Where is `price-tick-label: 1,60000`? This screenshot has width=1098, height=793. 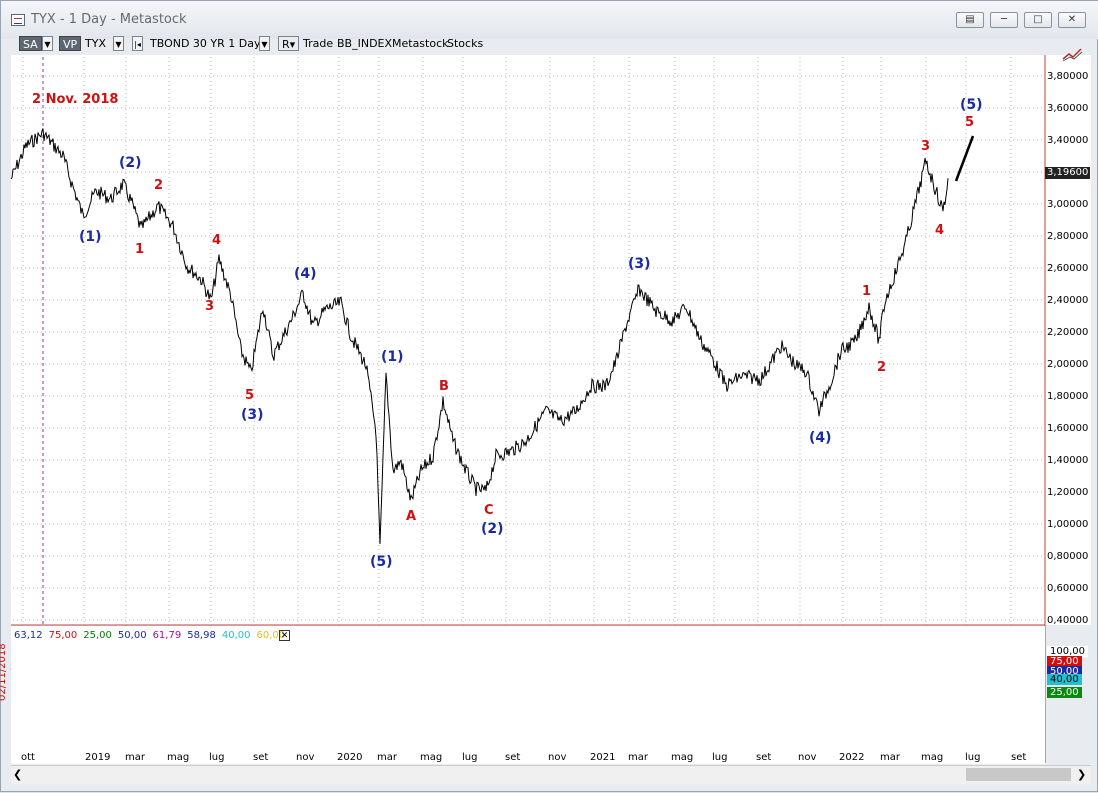 price-tick-label: 1,60000 is located at coordinates (1068, 428).